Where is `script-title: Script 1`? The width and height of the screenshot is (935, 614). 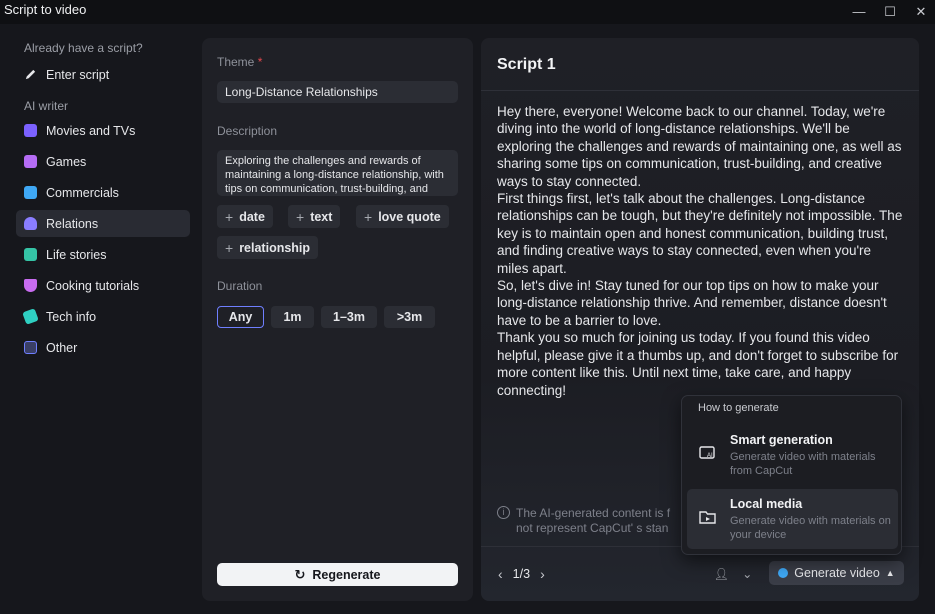 script-title: Script 1 is located at coordinates (526, 64).